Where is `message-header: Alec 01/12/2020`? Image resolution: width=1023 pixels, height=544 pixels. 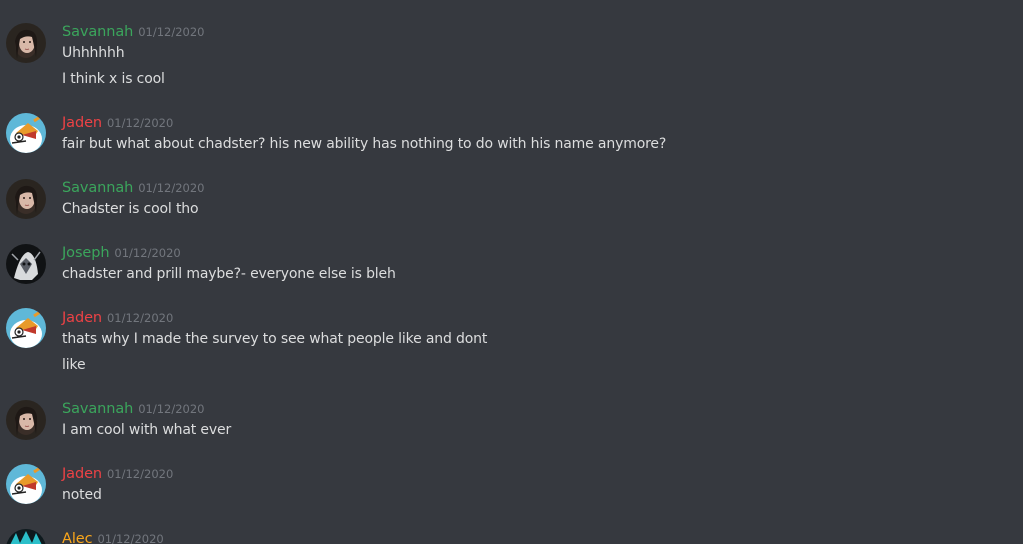
message-header: Alec 01/12/2020 is located at coordinates (113, 536).